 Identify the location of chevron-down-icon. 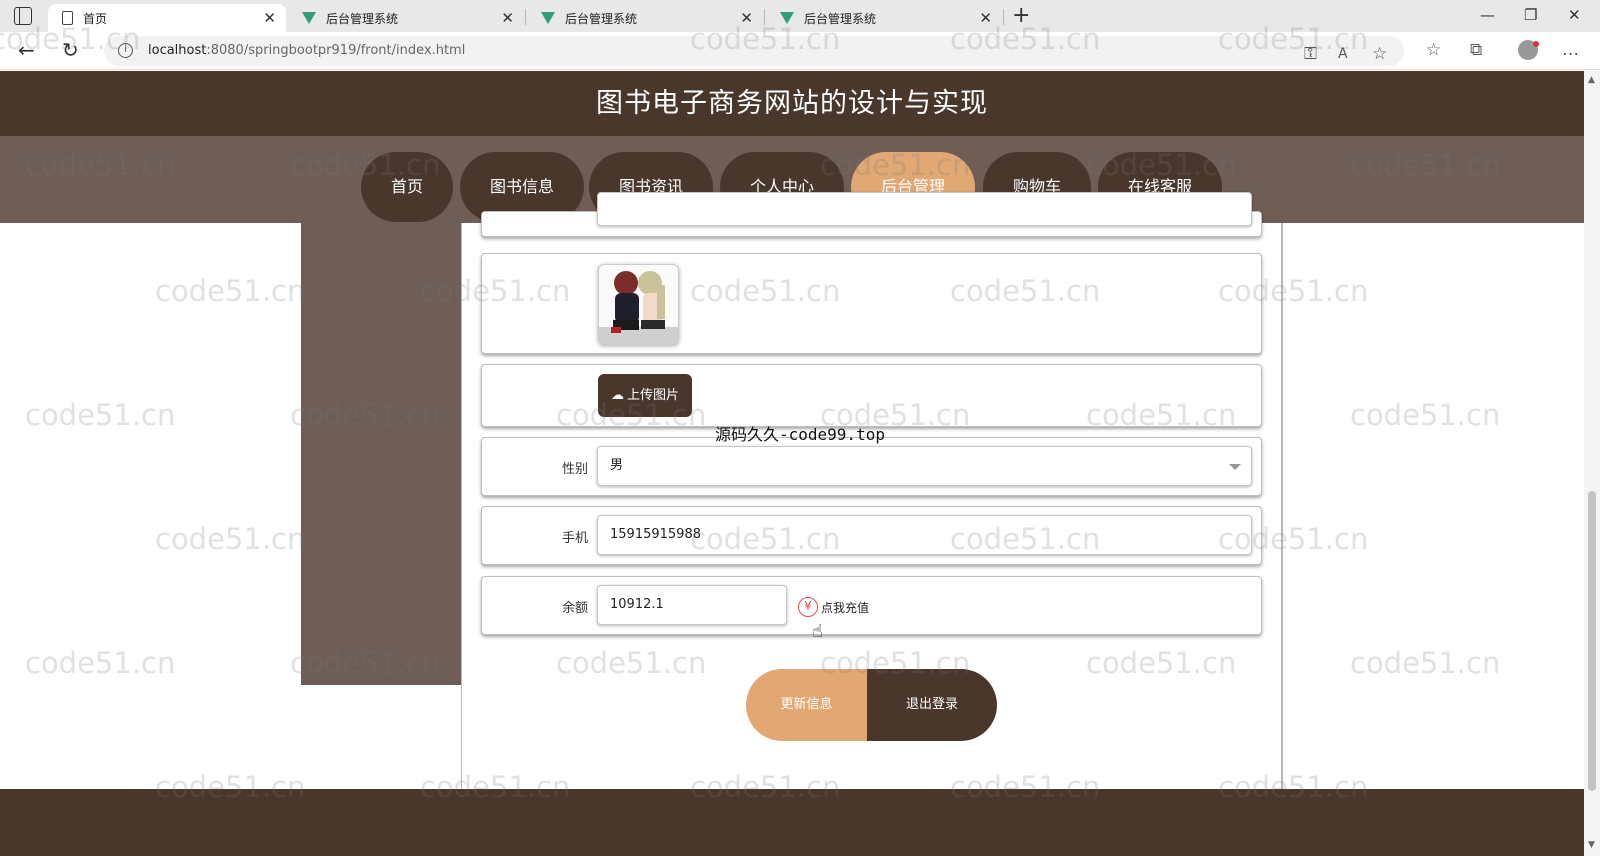
(1235, 467).